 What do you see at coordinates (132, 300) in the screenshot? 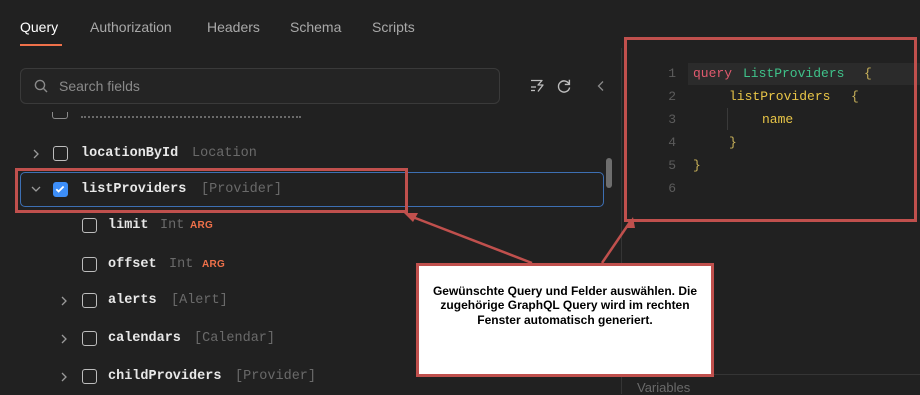
I see `field-name: alerts` at bounding box center [132, 300].